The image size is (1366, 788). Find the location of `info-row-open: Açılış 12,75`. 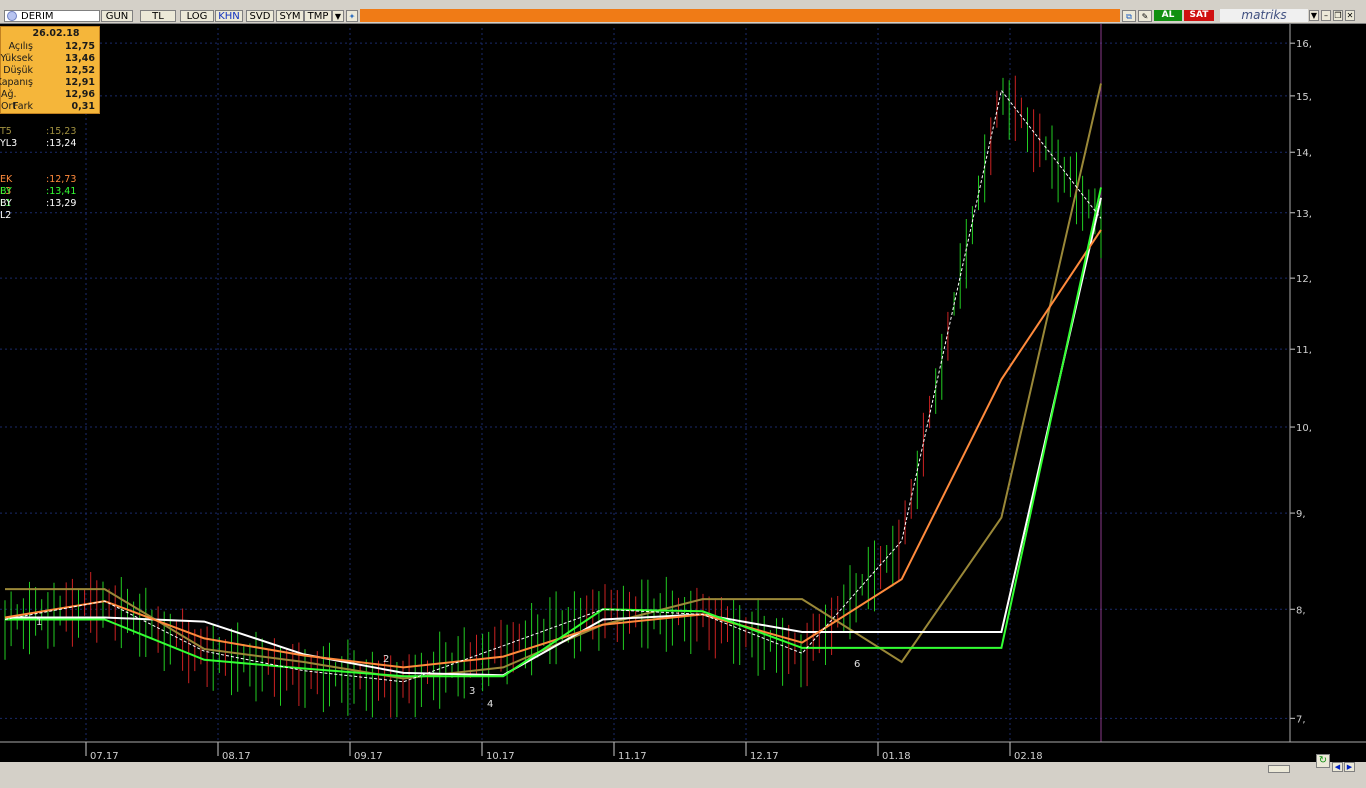

info-row-open: Açılış 12,75 is located at coordinates (51, 46).